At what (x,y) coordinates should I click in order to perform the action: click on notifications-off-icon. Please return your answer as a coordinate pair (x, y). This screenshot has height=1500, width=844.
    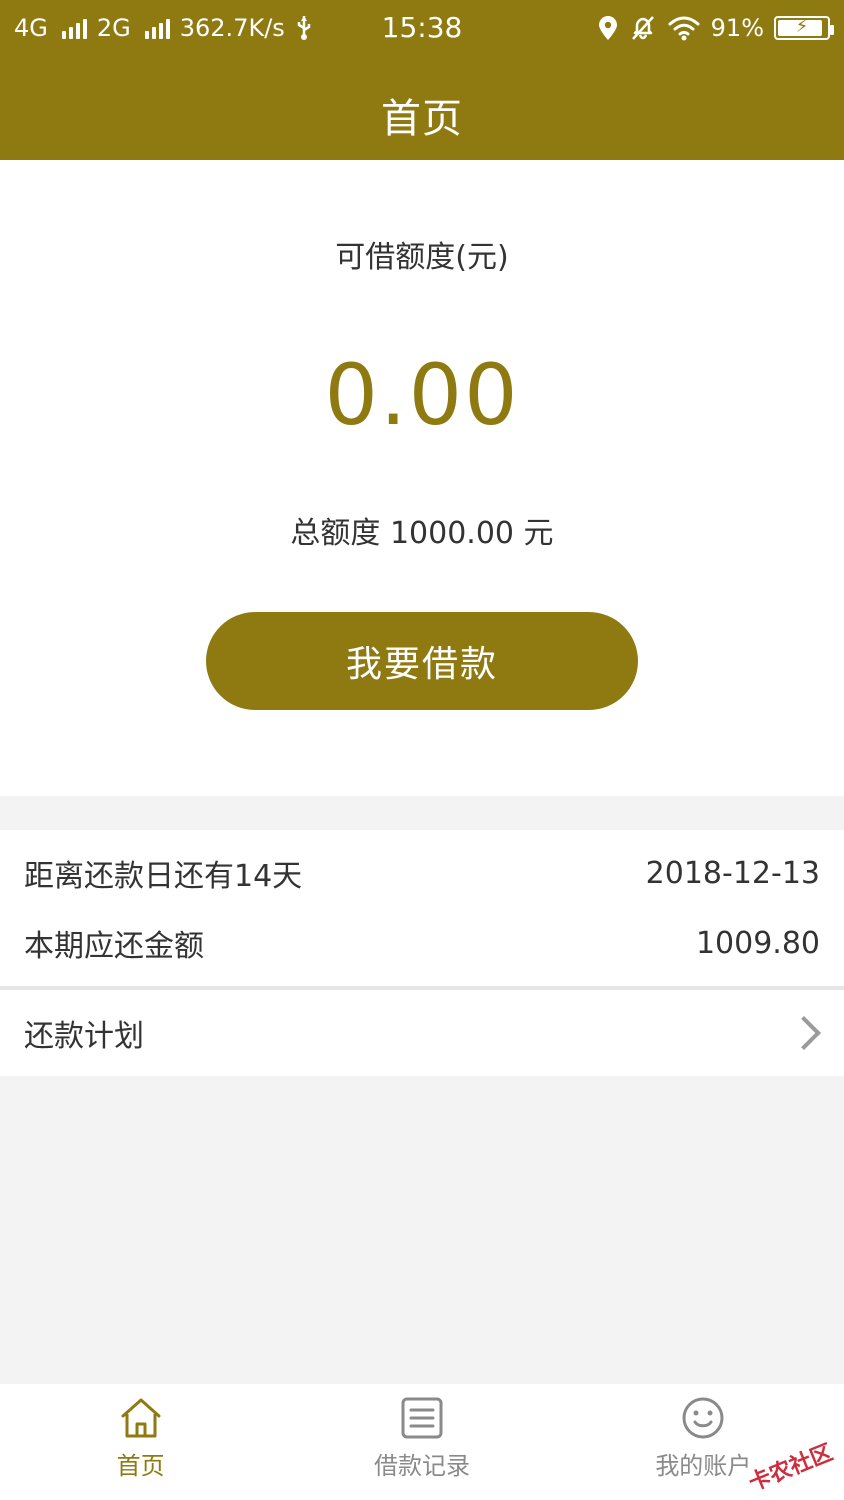
    Looking at the image, I should click on (642, 28).